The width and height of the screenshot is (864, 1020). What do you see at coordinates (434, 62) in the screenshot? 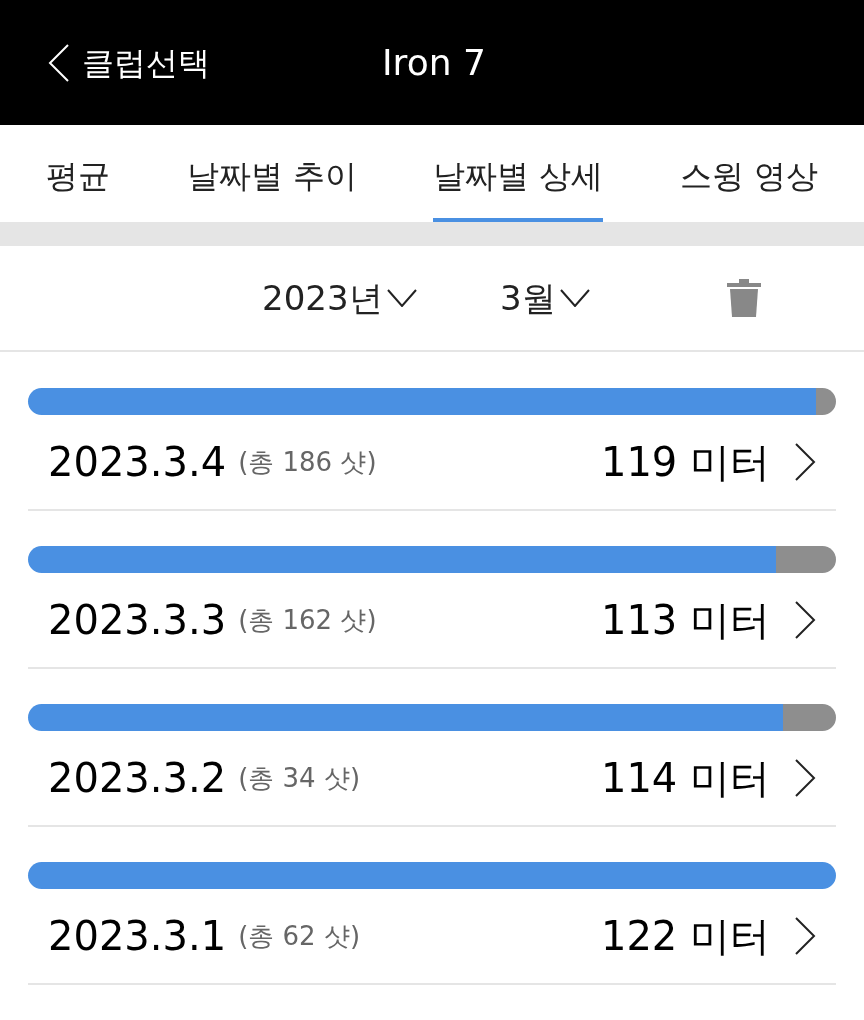
I see `window-title: Iron 7` at bounding box center [434, 62].